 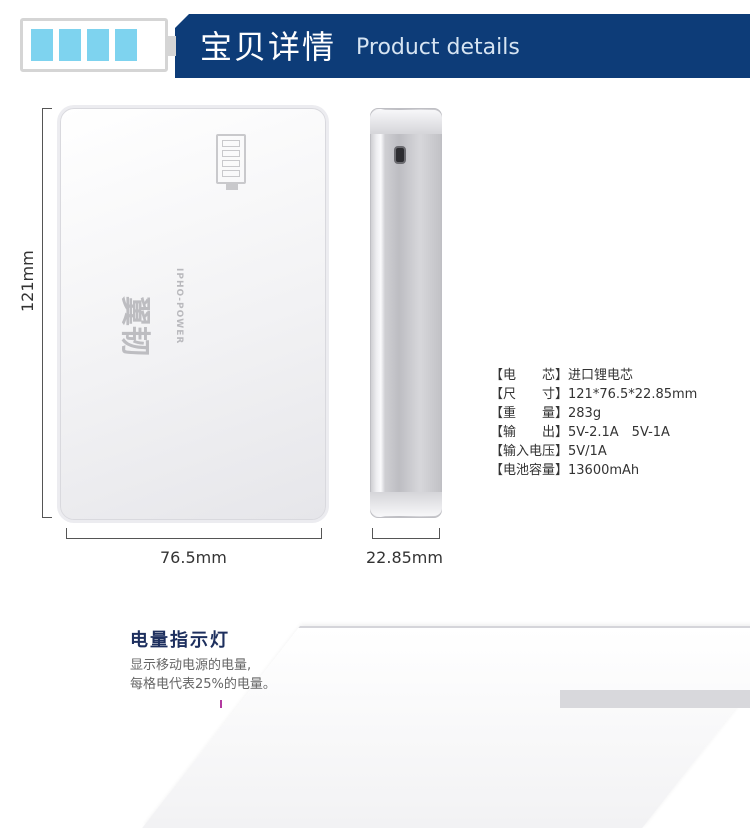 I want to click on thickness-dimension-line, so click(x=406, y=538).